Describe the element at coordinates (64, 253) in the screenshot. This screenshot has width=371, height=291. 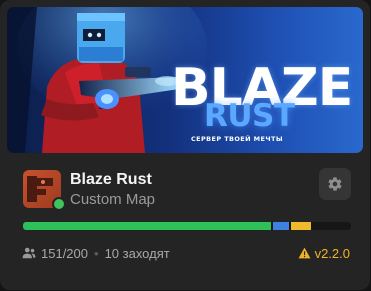
I see `player-count: 151/200` at that location.